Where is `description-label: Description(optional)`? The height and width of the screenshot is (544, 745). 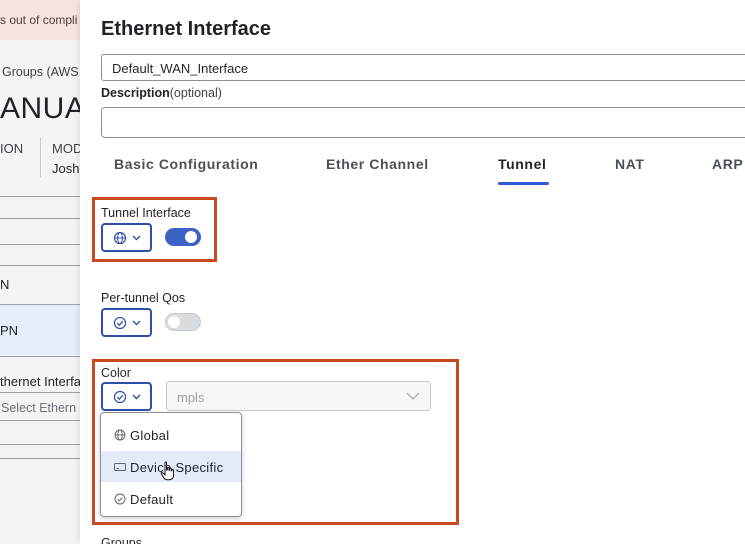
description-label: Description(optional) is located at coordinates (161, 93).